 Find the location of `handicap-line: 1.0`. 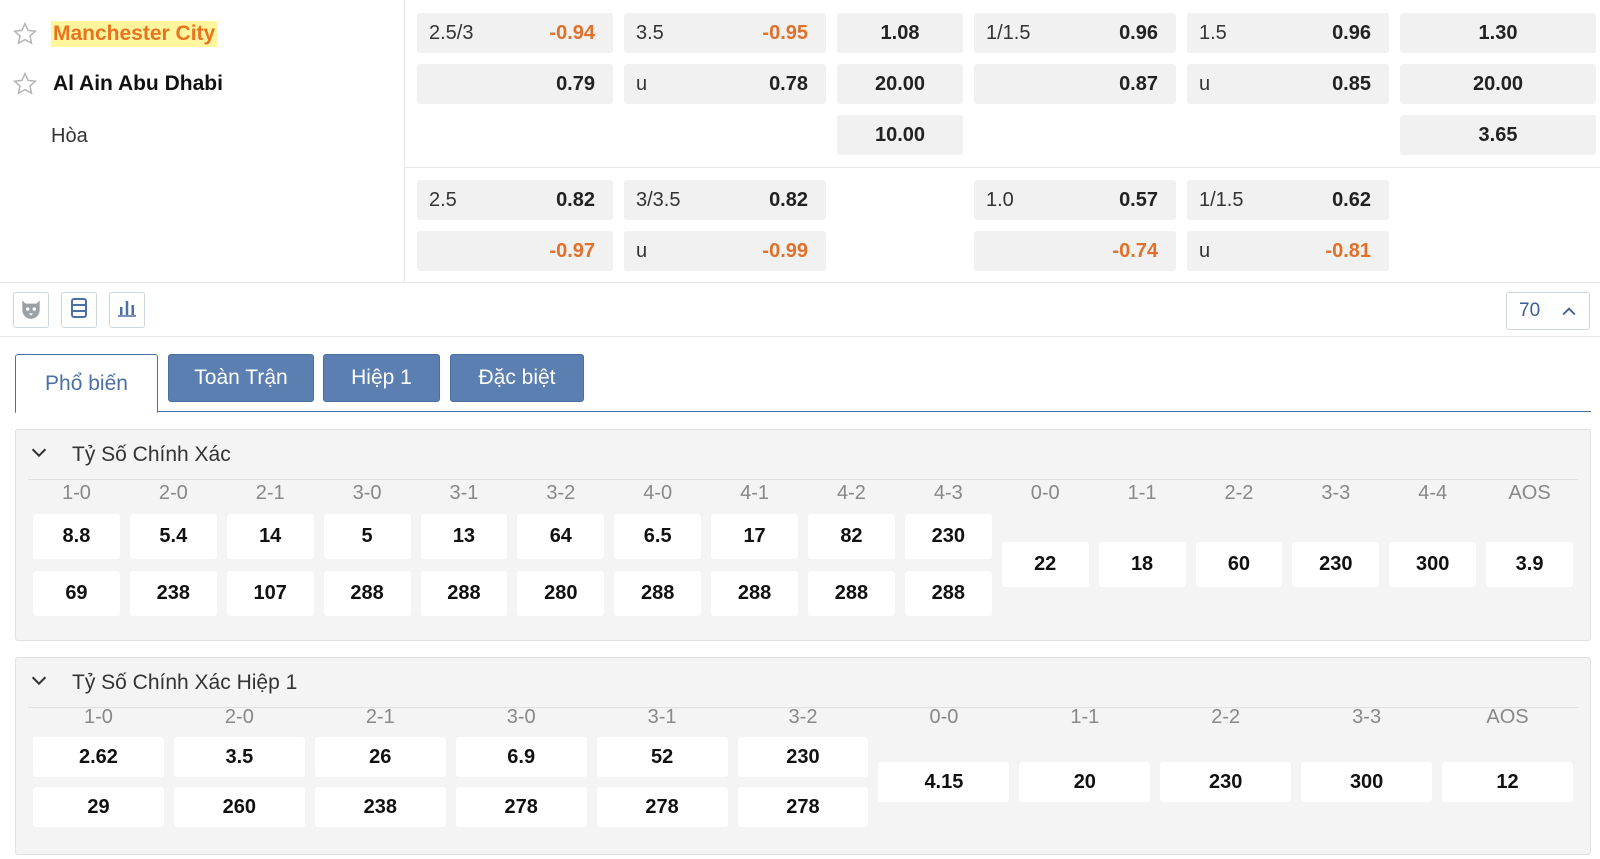

handicap-line: 1.0 is located at coordinates (1000, 199).